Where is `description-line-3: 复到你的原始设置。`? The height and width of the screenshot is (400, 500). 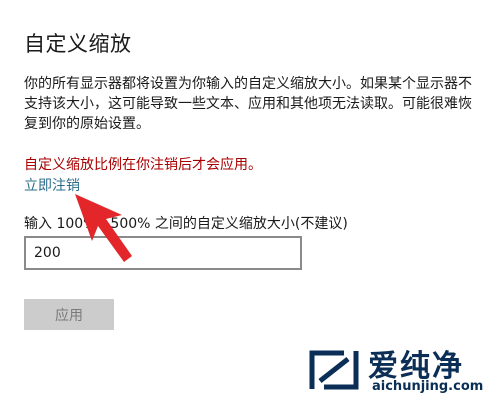
description-line-3: 复到你的原始设置。 is located at coordinates (87, 124).